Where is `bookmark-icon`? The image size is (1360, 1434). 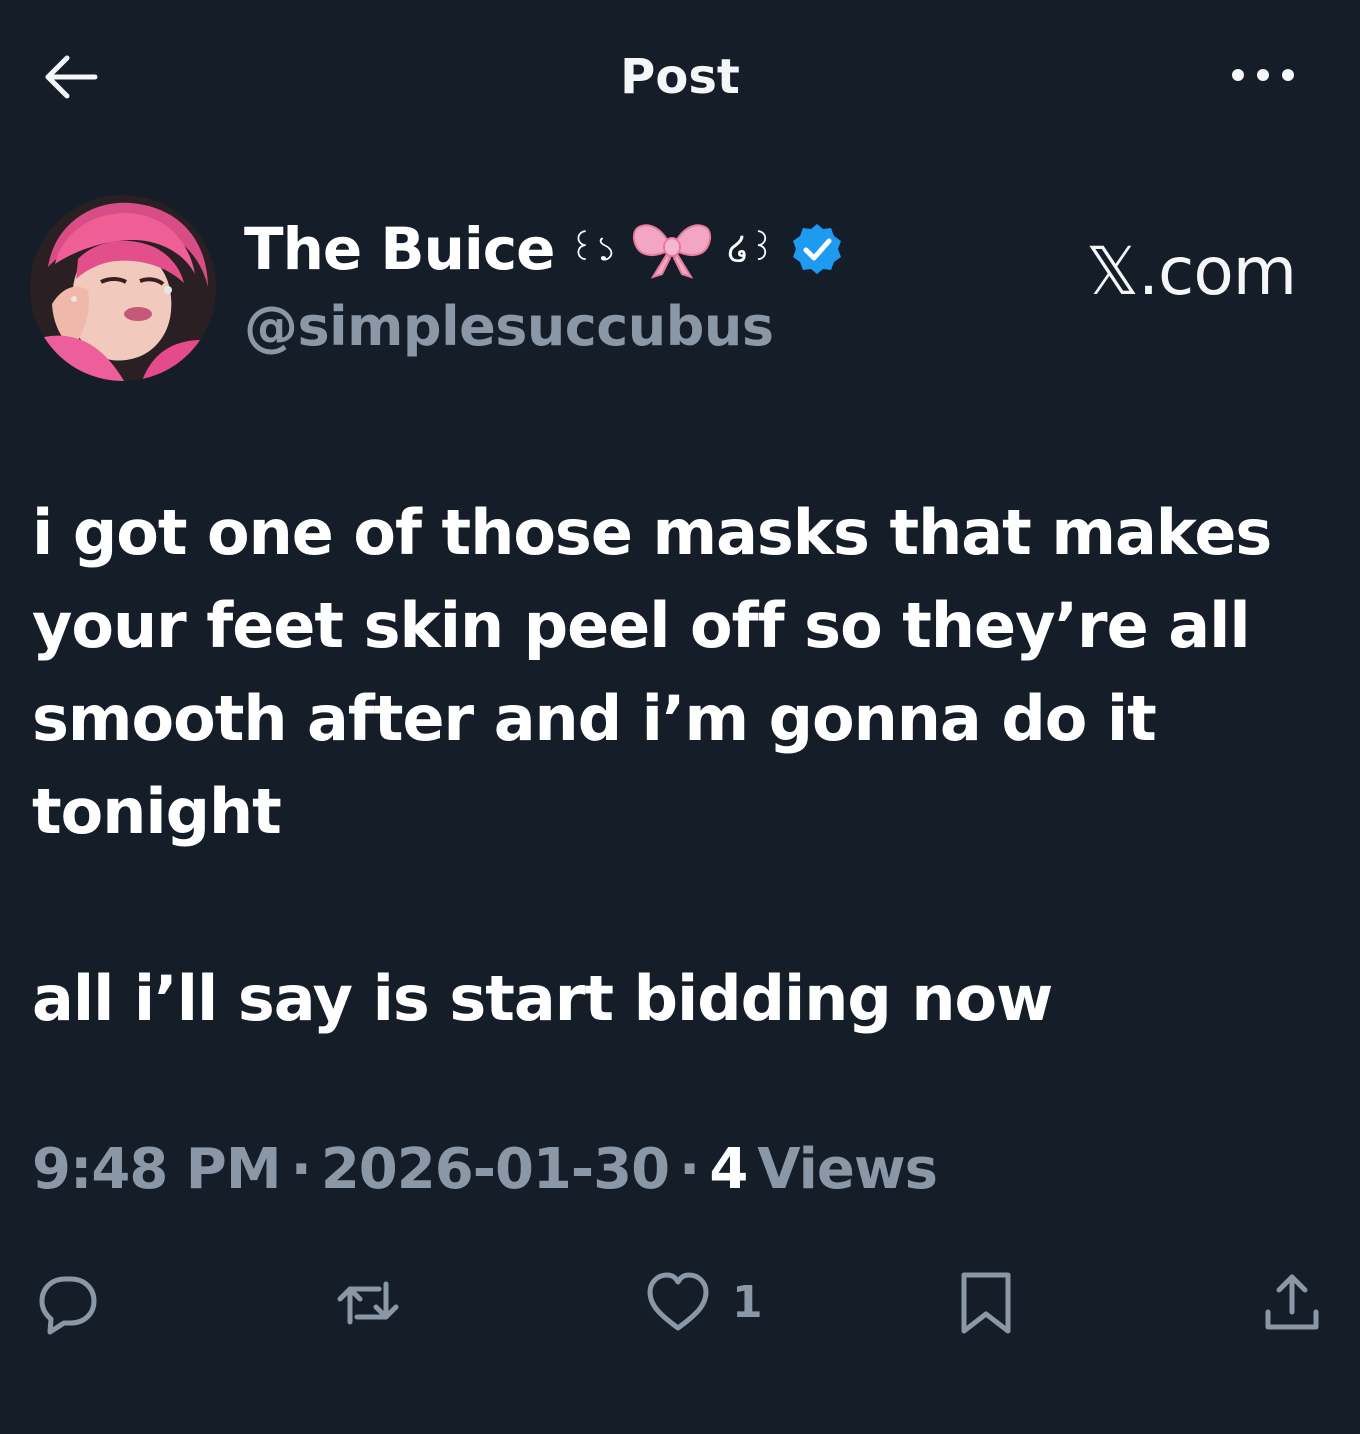
bookmark-icon is located at coordinates (986, 1303).